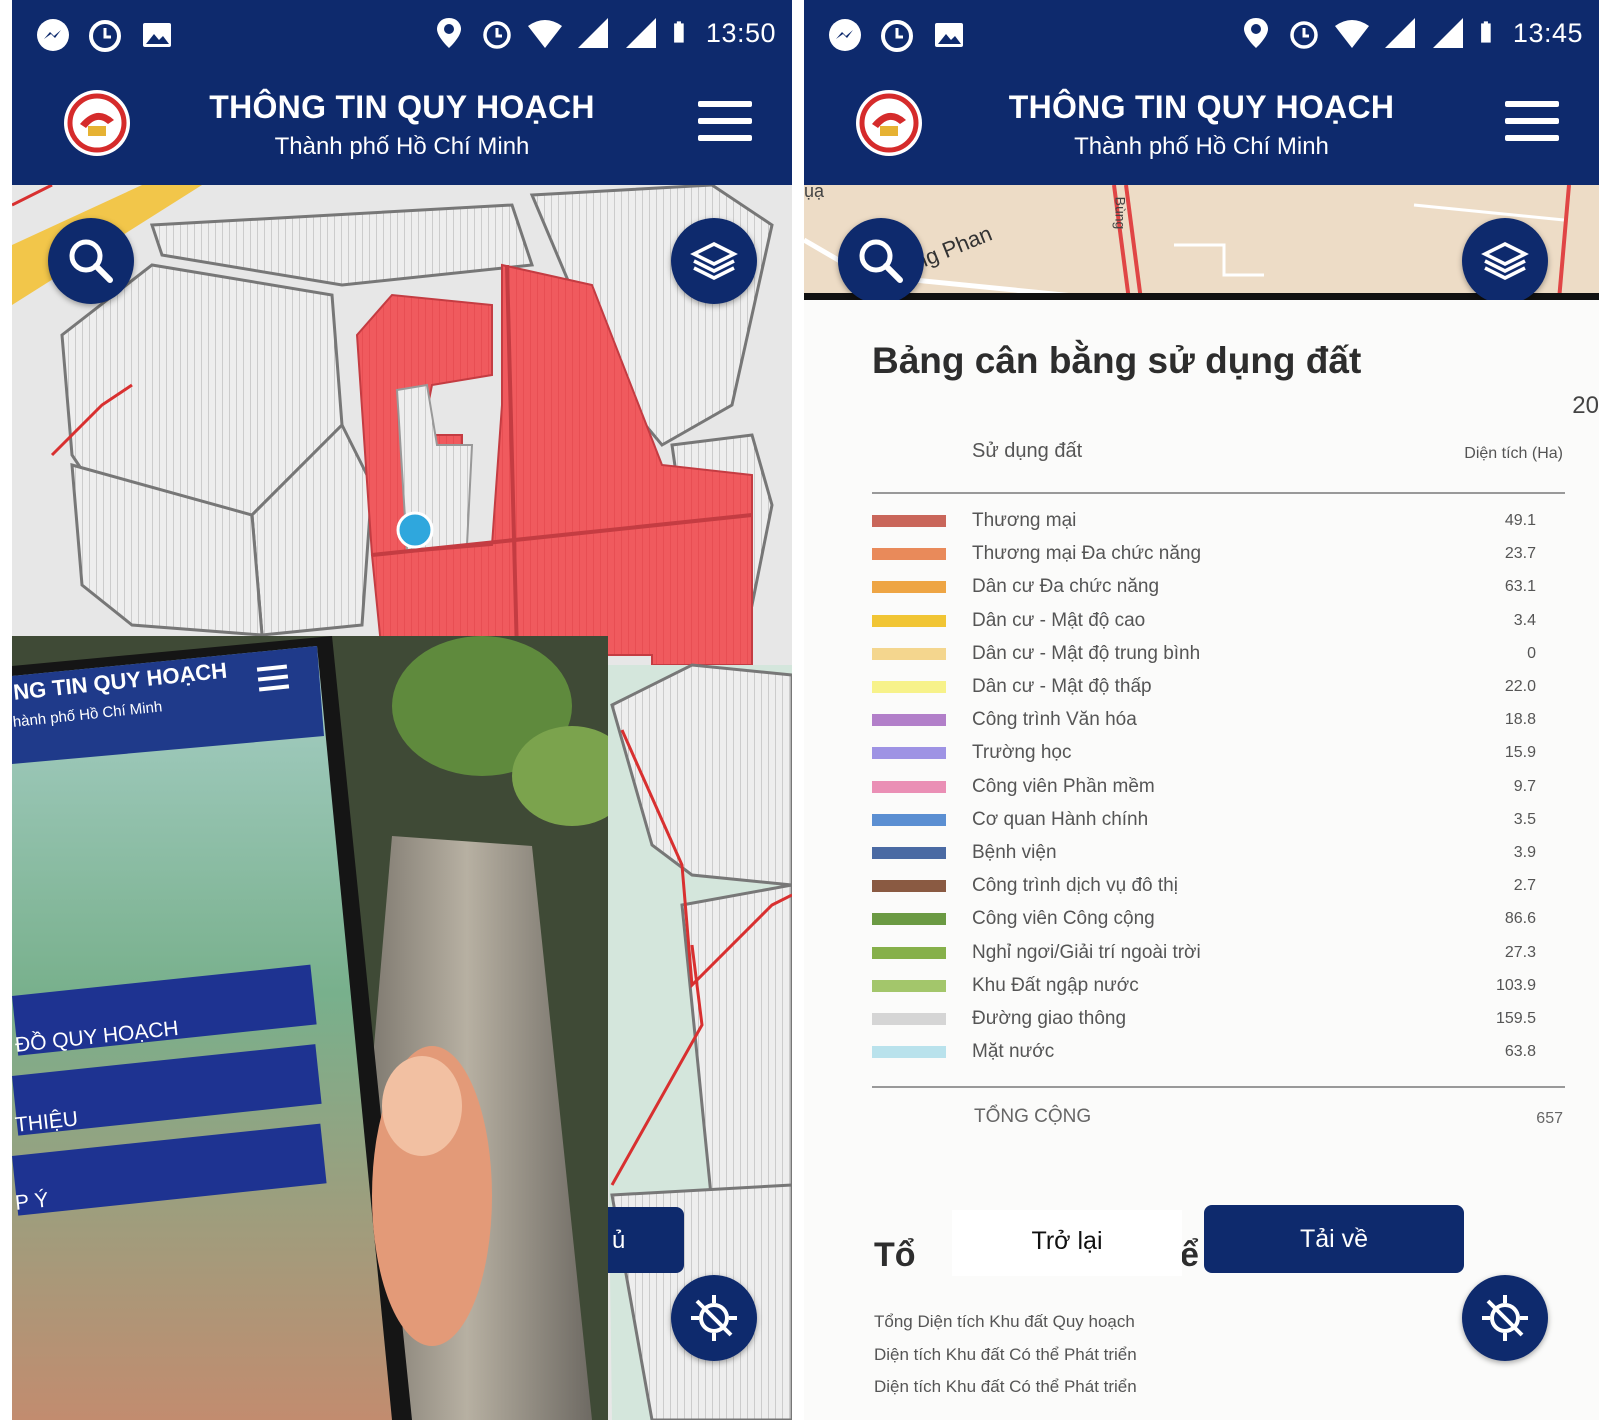 The width and height of the screenshot is (1599, 1420). Describe the element at coordinates (1520, 753) in the screenshot. I see `land-use-area-value: 15.9` at that location.